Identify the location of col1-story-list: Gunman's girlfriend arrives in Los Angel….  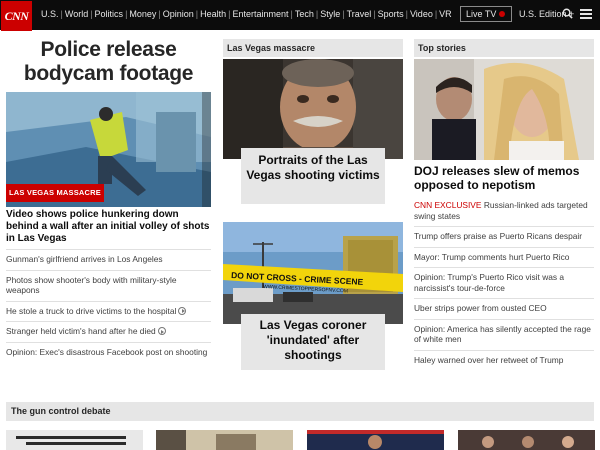
(108, 305).